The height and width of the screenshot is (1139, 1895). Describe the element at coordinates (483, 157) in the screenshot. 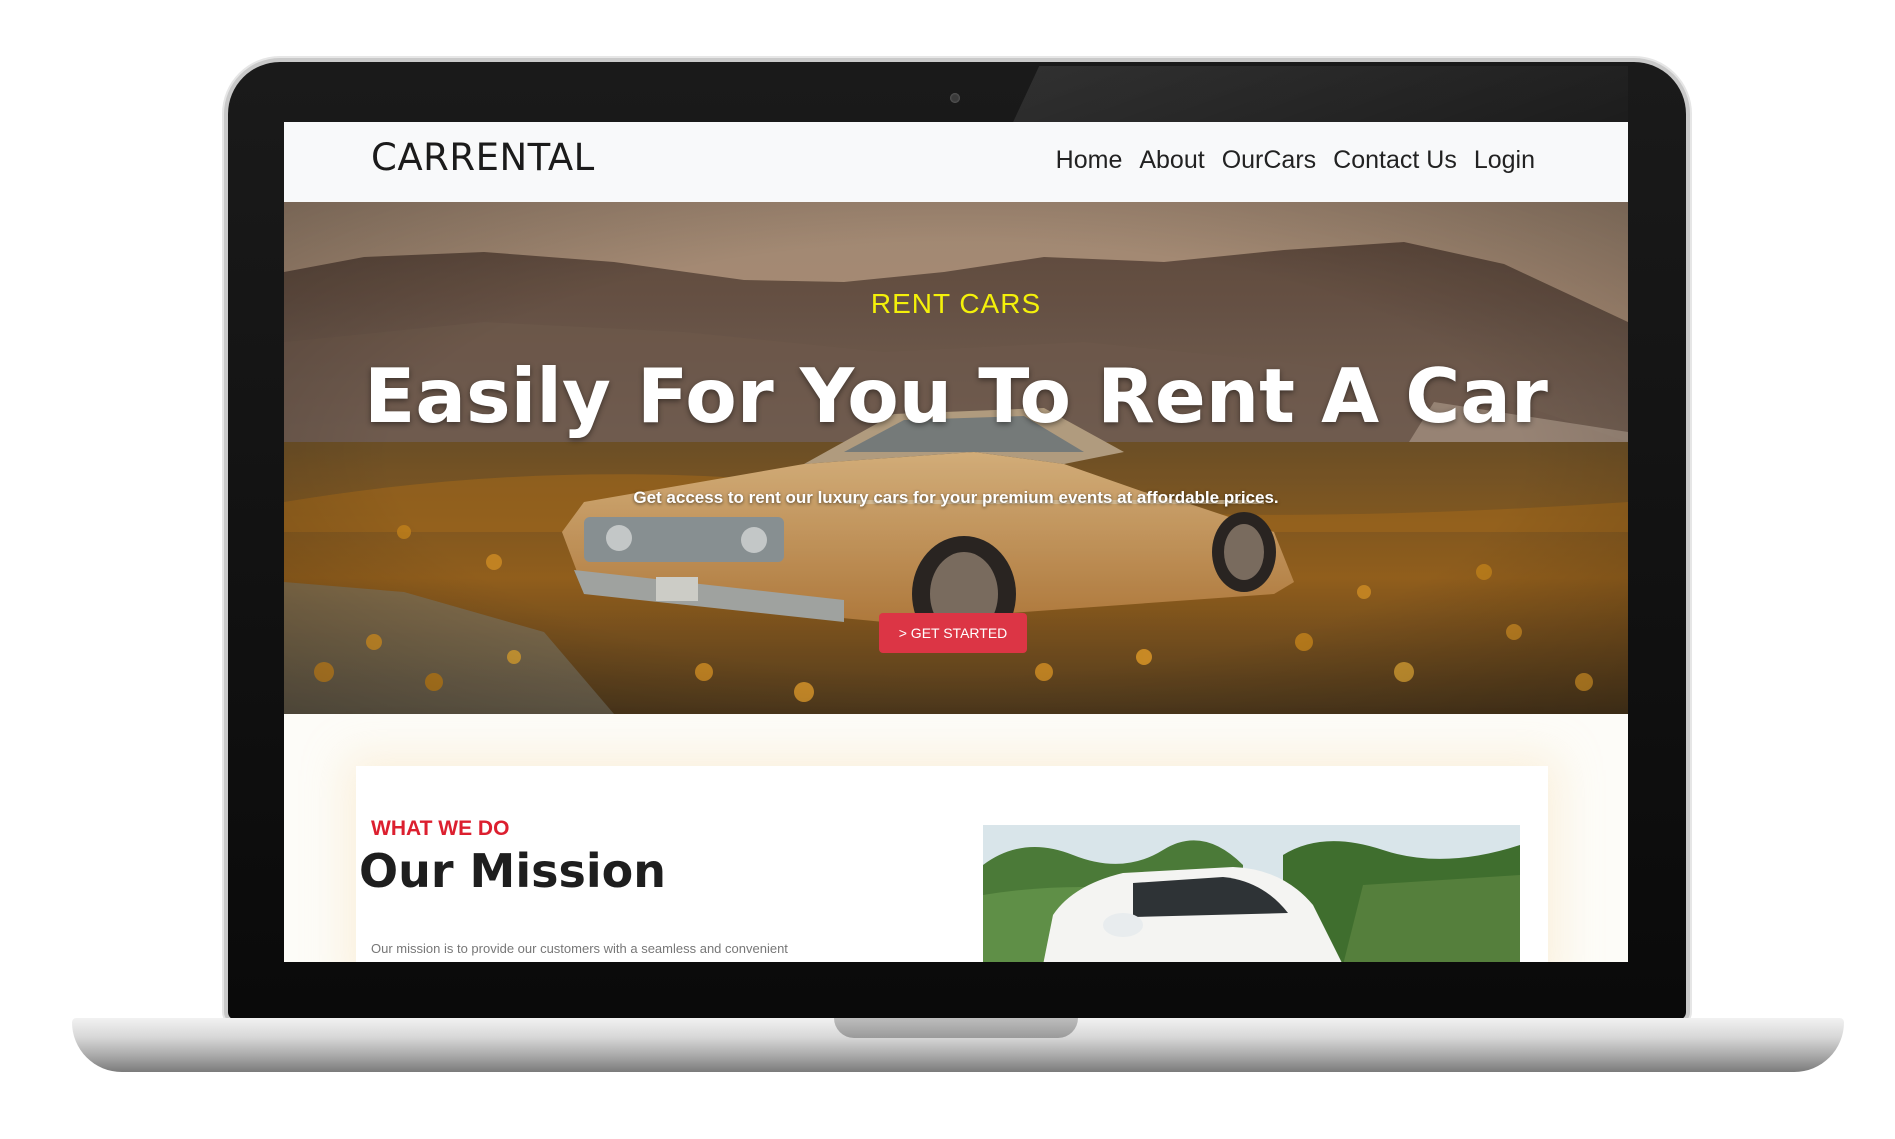

I see `site-logo: CARRENTAL` at that location.